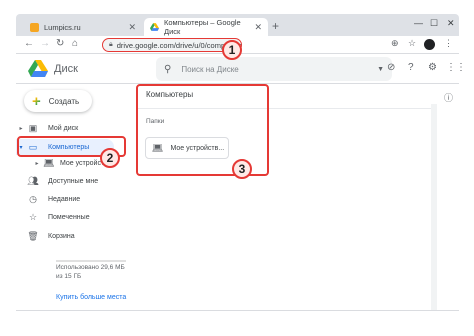 The height and width of the screenshot is (336, 474). I want to click on laptop-icon: 💻︎, so click(49, 162).